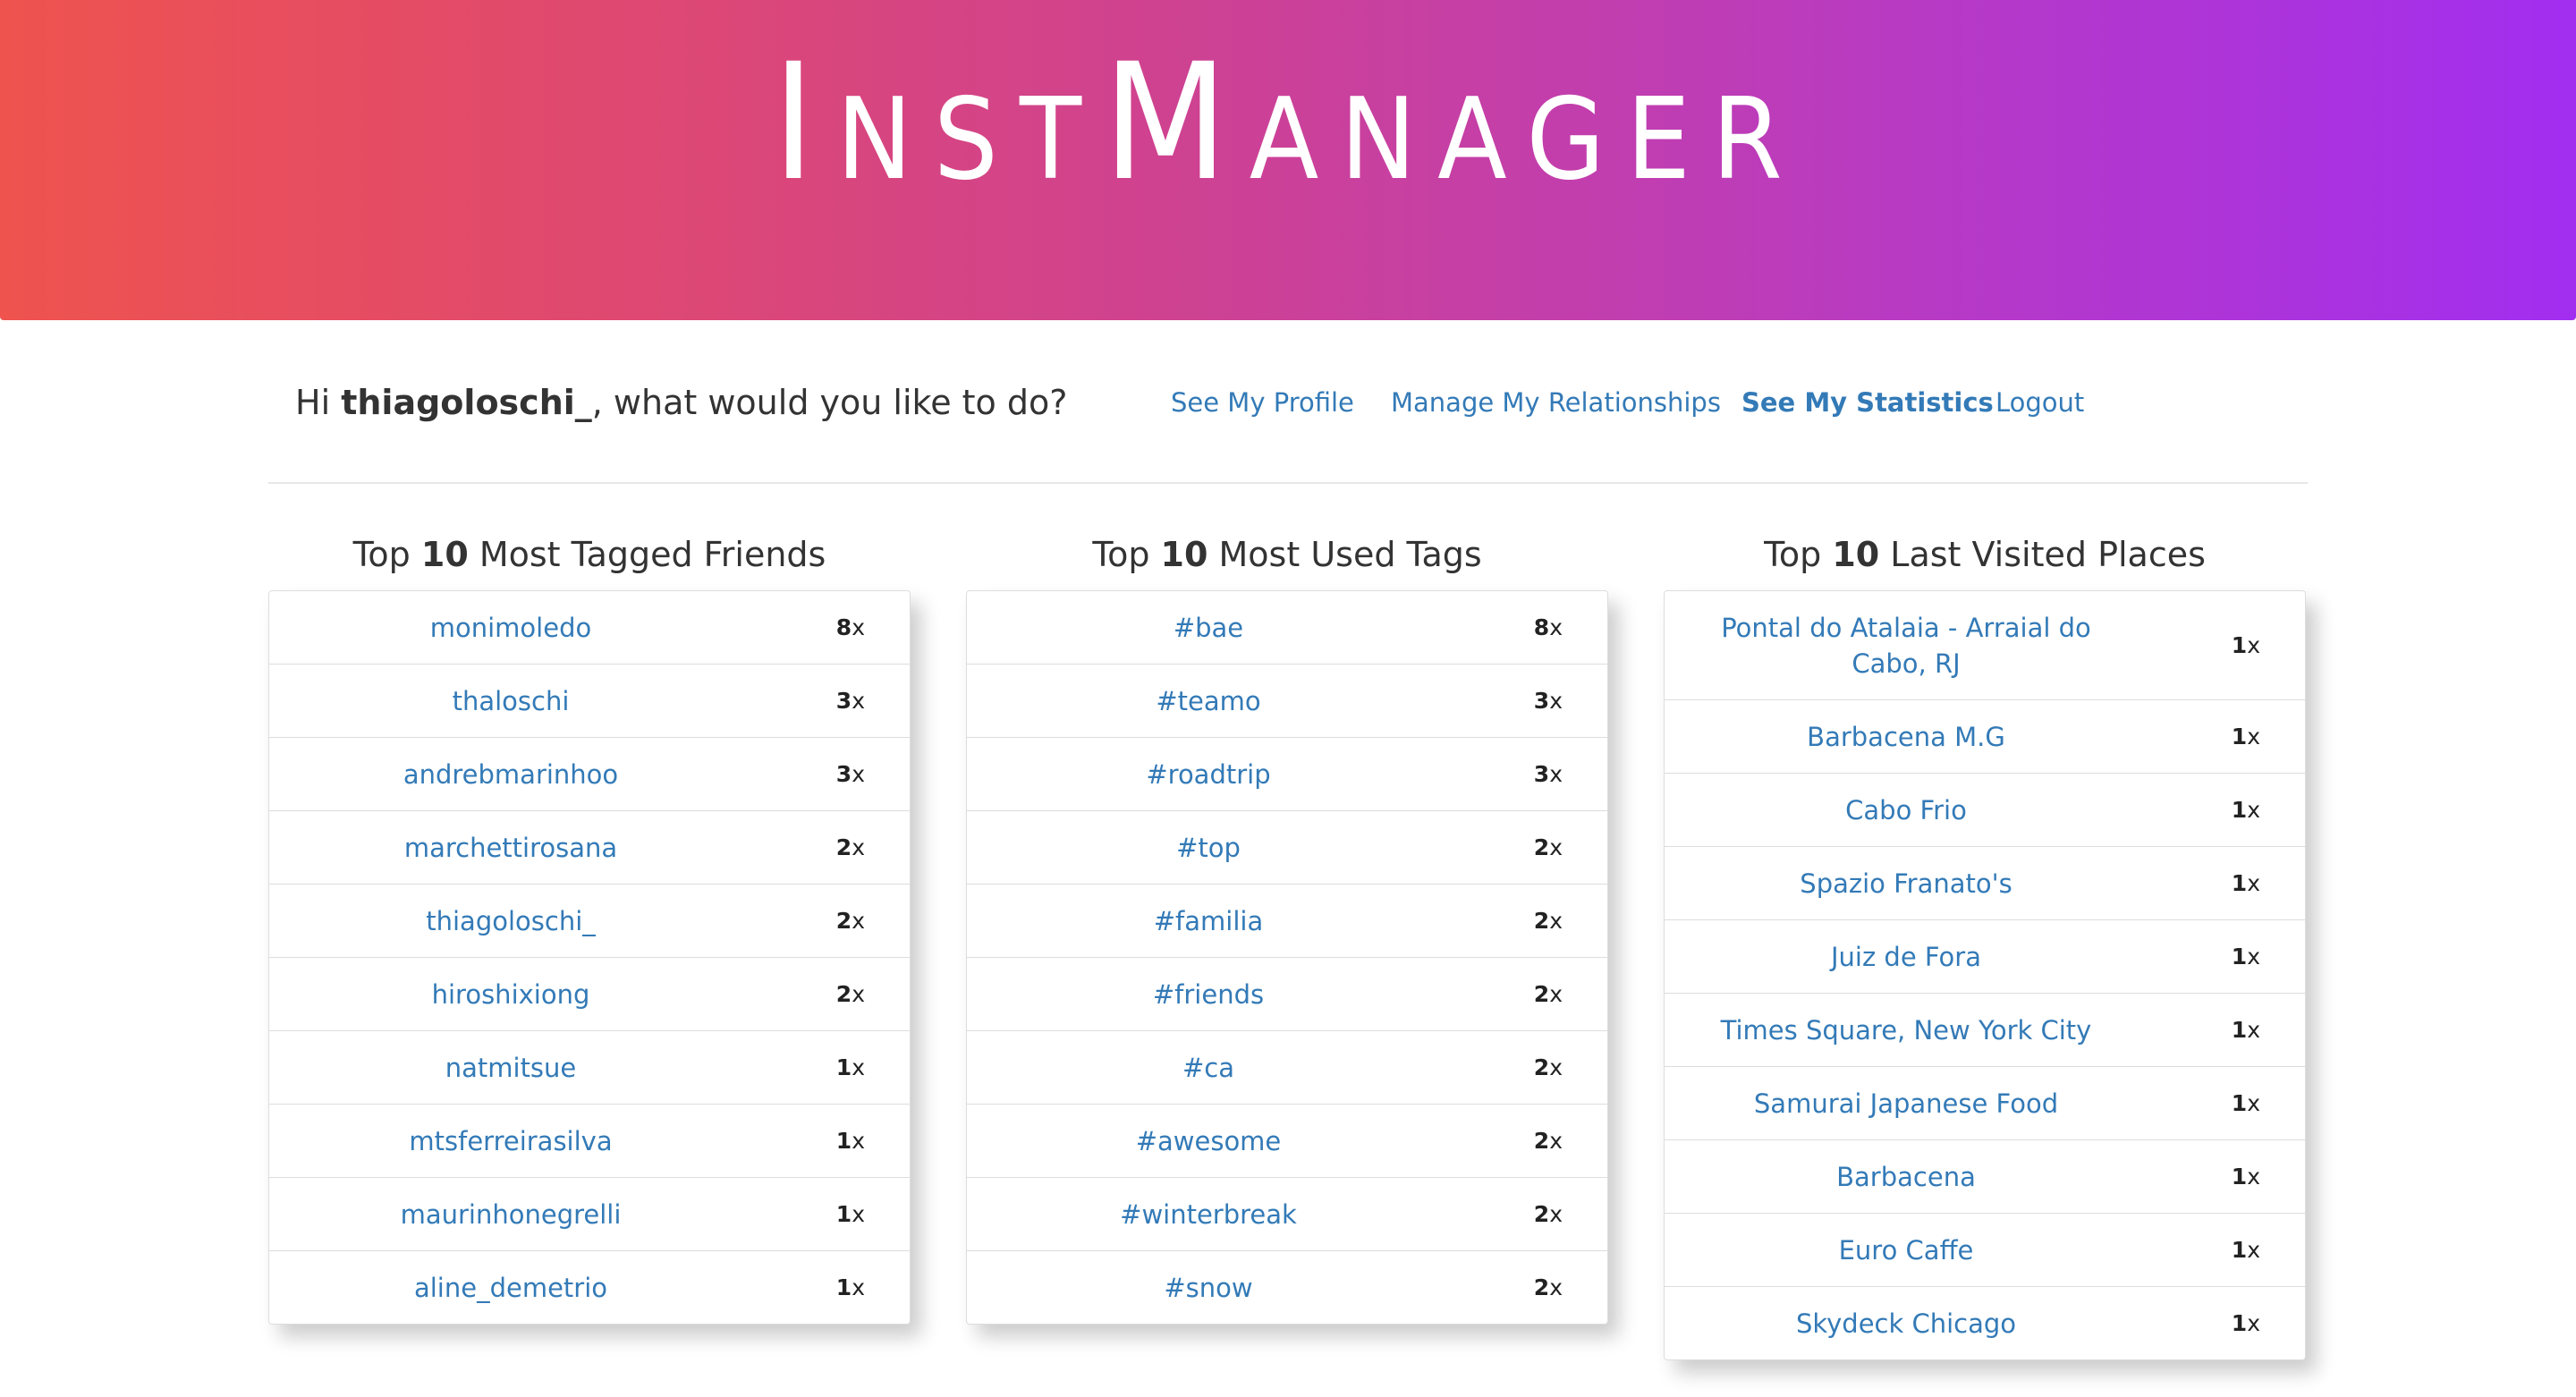 This screenshot has height=1397, width=2576. What do you see at coordinates (1208, 1068) in the screenshot?
I see `tag-link: #ca` at bounding box center [1208, 1068].